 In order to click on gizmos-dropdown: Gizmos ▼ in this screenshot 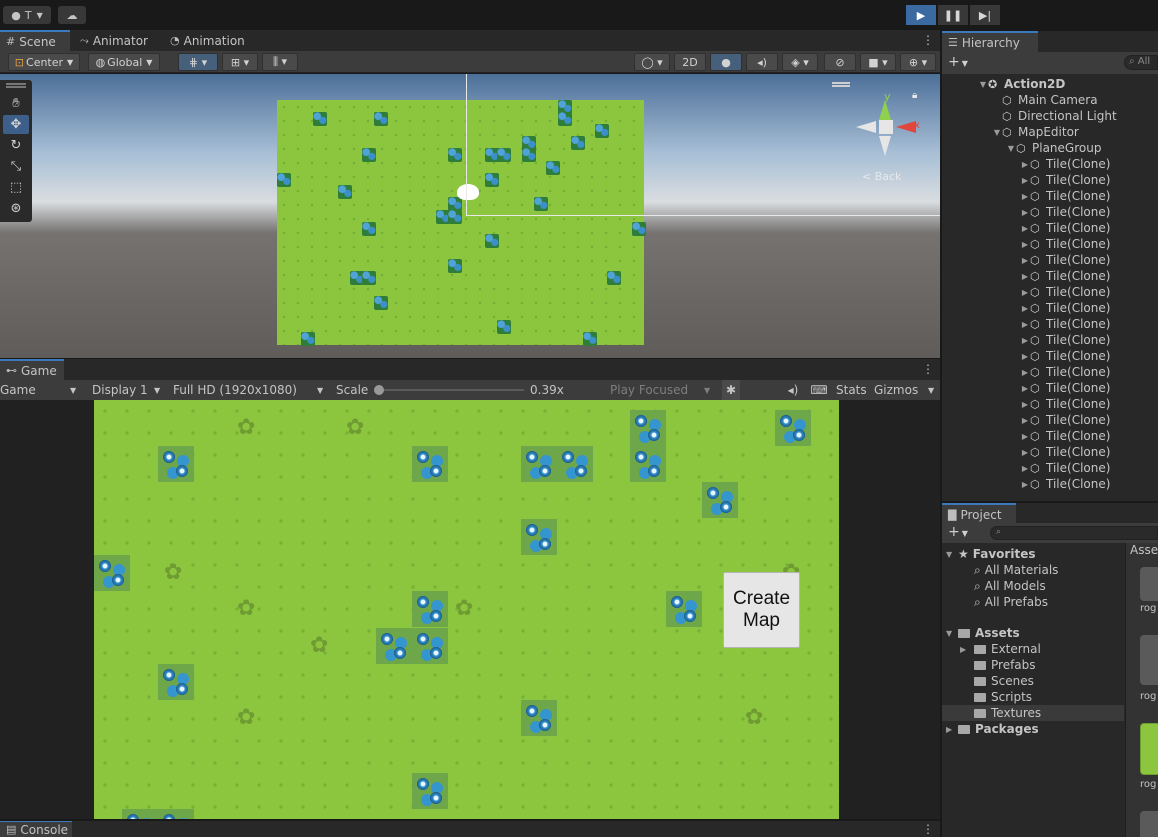, I will do `click(906, 390)`.